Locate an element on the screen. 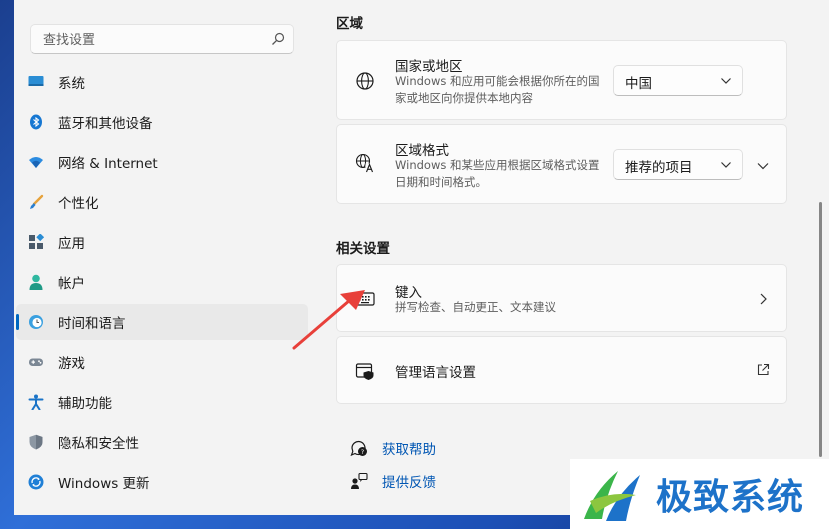  bluetooth-icon is located at coordinates (36, 122).